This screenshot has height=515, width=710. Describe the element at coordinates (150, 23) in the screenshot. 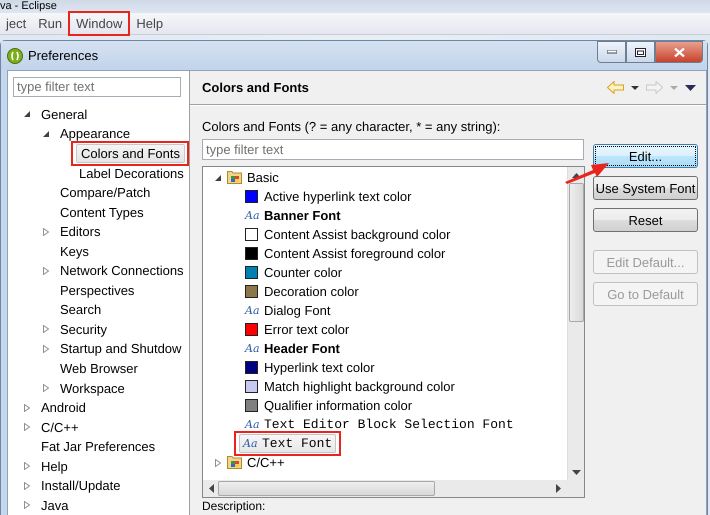

I see `menu-item: Help` at that location.